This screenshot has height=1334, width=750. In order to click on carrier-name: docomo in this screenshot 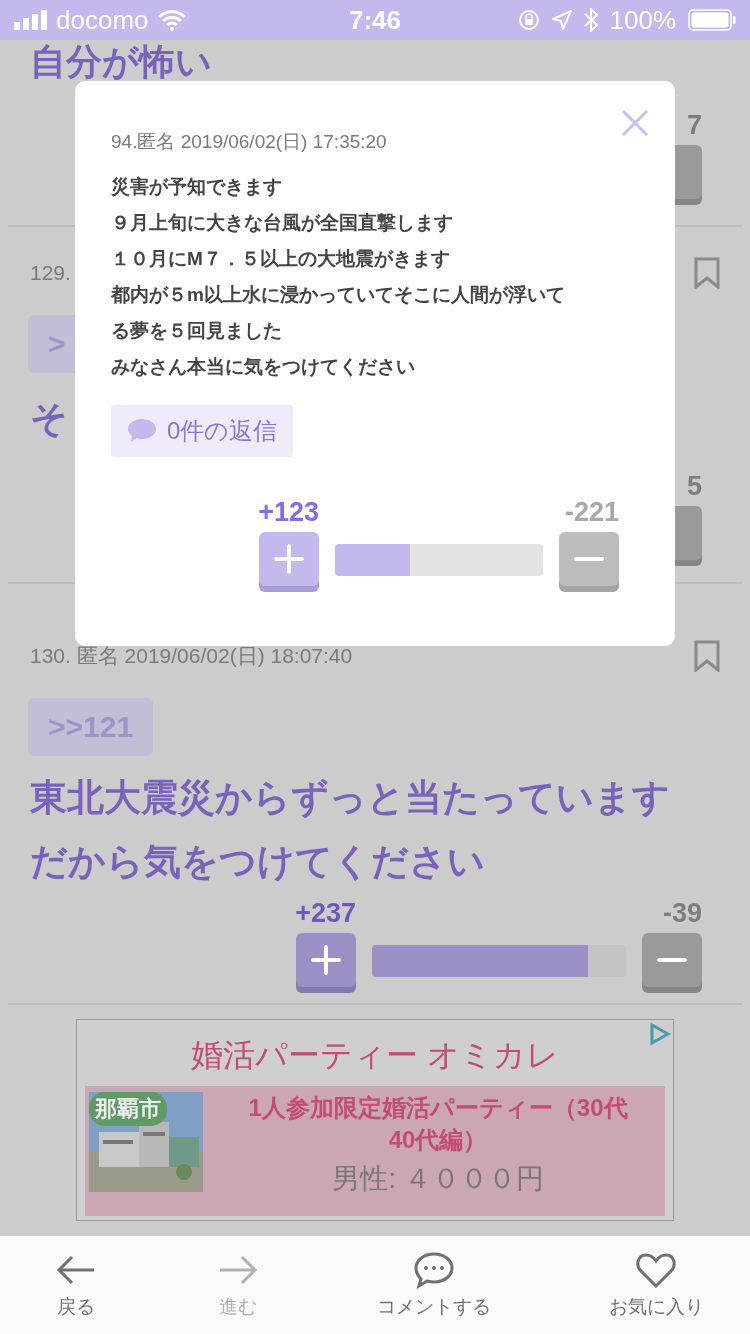, I will do `click(102, 20)`.